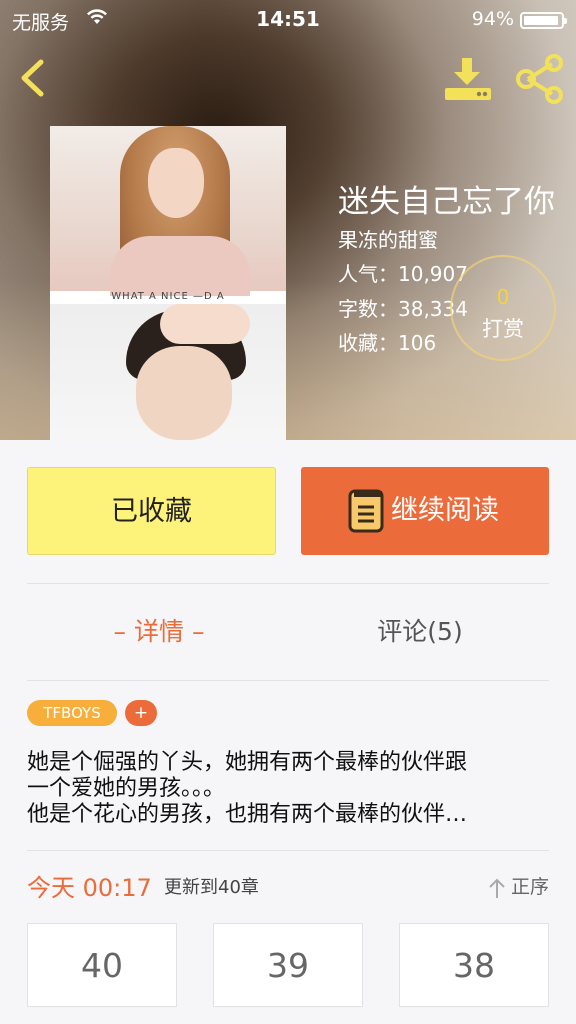  I want to click on share-icon, so click(540, 79).